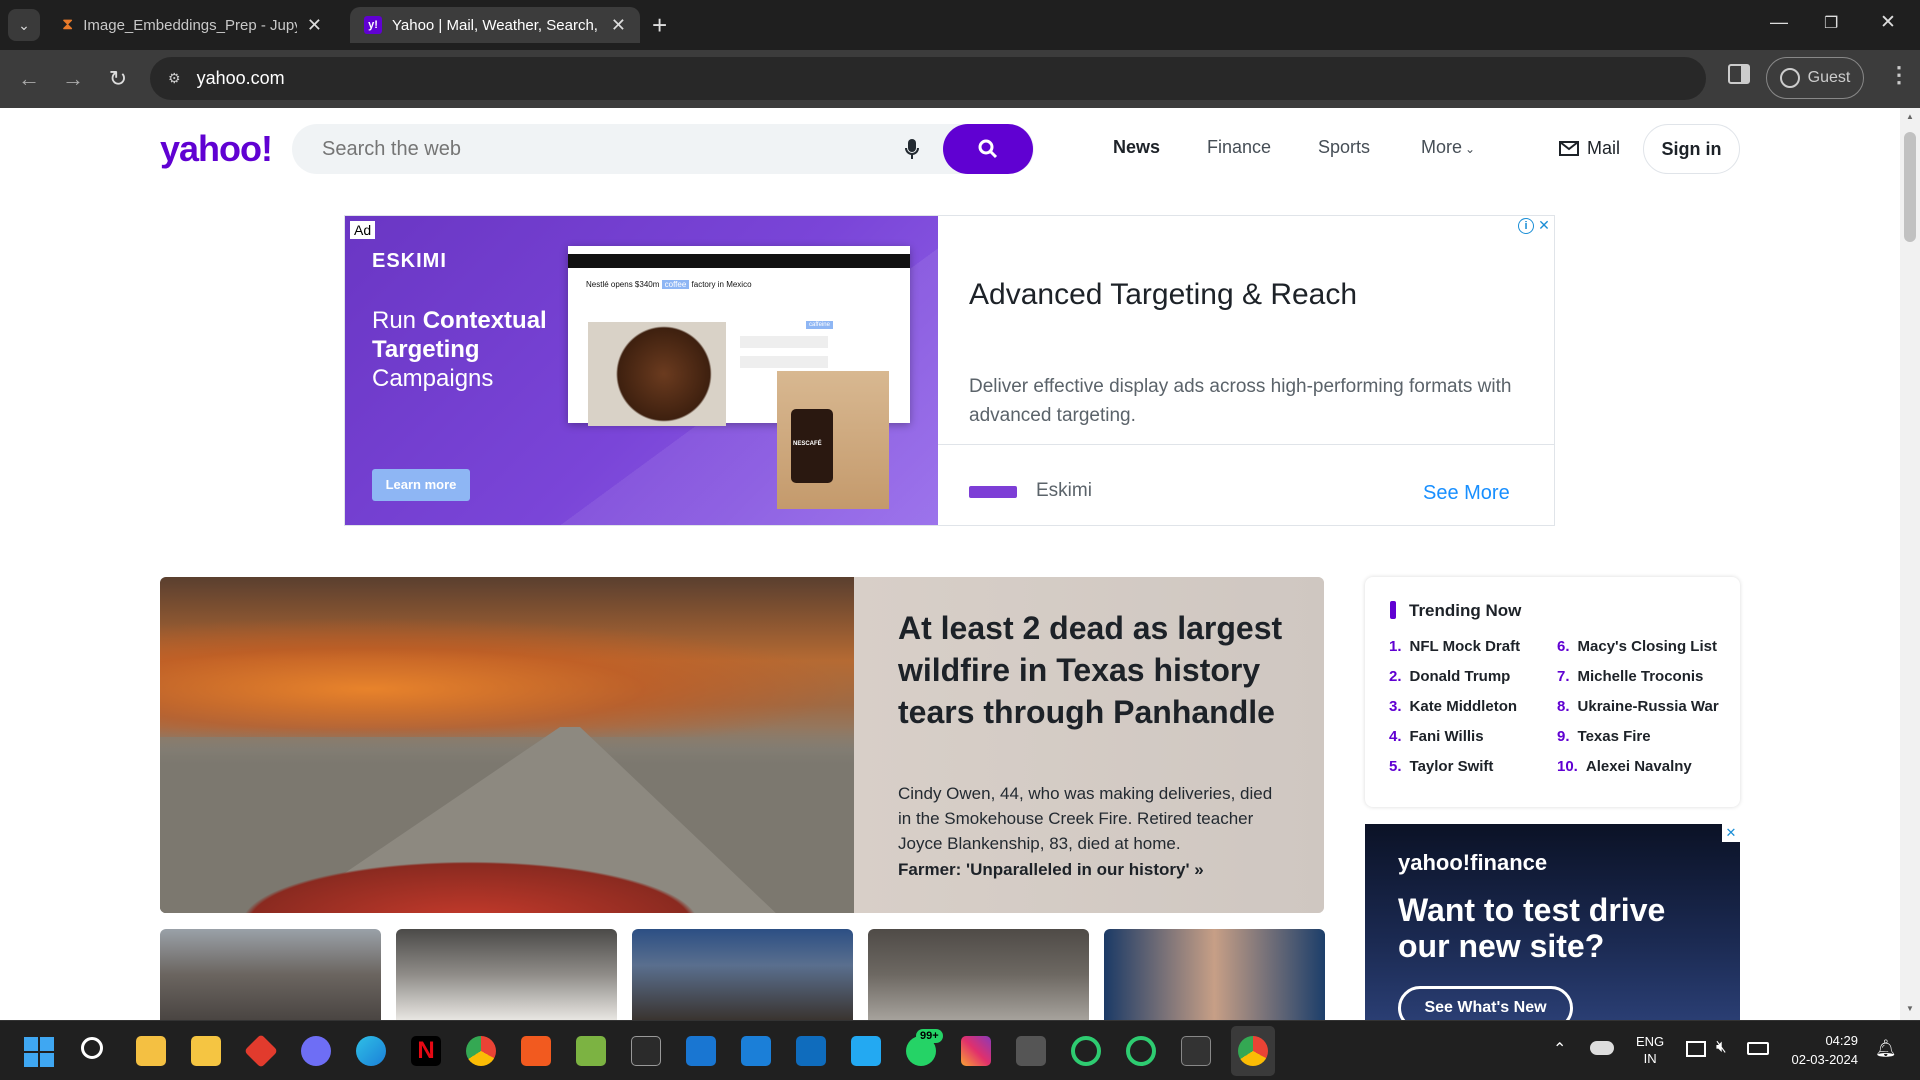  What do you see at coordinates (1624, 766) in the screenshot?
I see `trending-item: 10. Alexei Navalny` at bounding box center [1624, 766].